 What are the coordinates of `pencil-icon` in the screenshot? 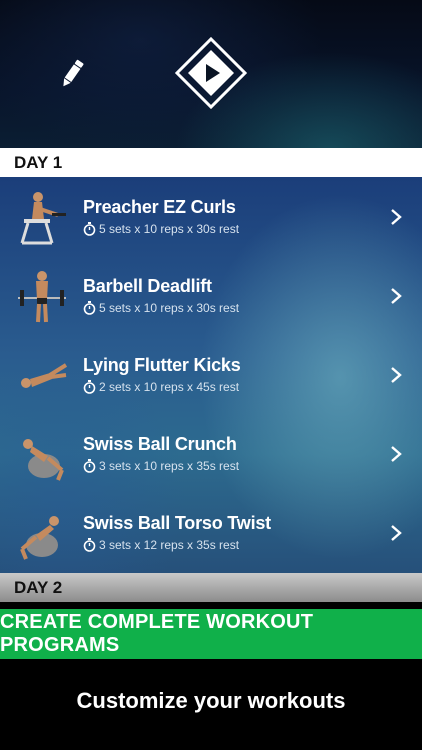 It's located at (73, 73).